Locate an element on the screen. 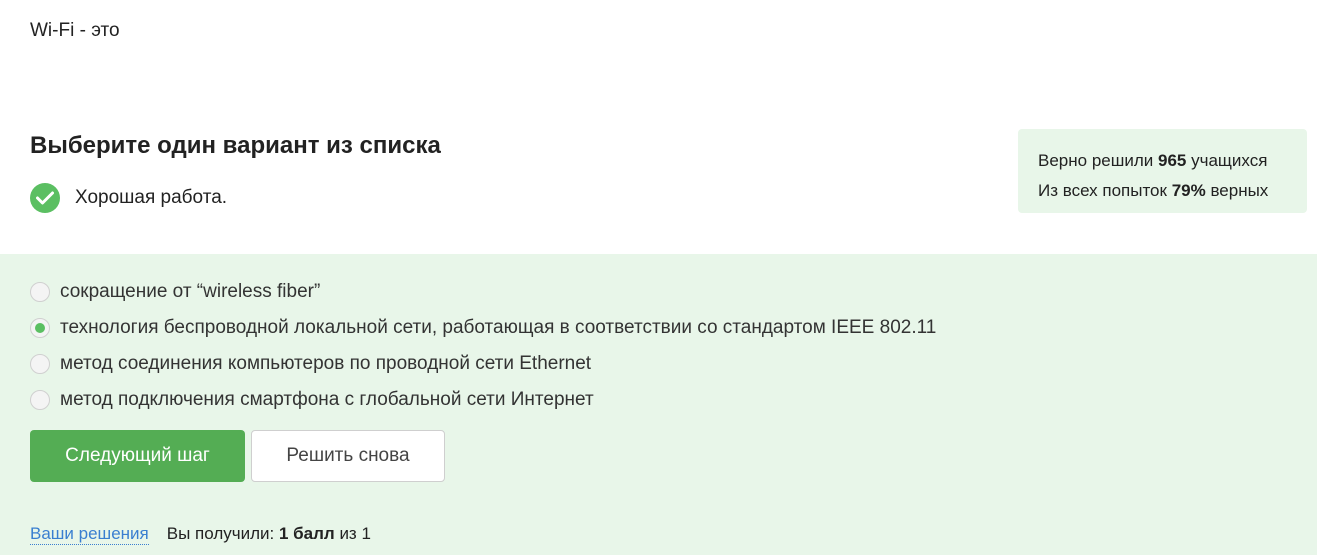 The width and height of the screenshot is (1317, 555). stats-percent-value: 79% is located at coordinates (1188, 190).